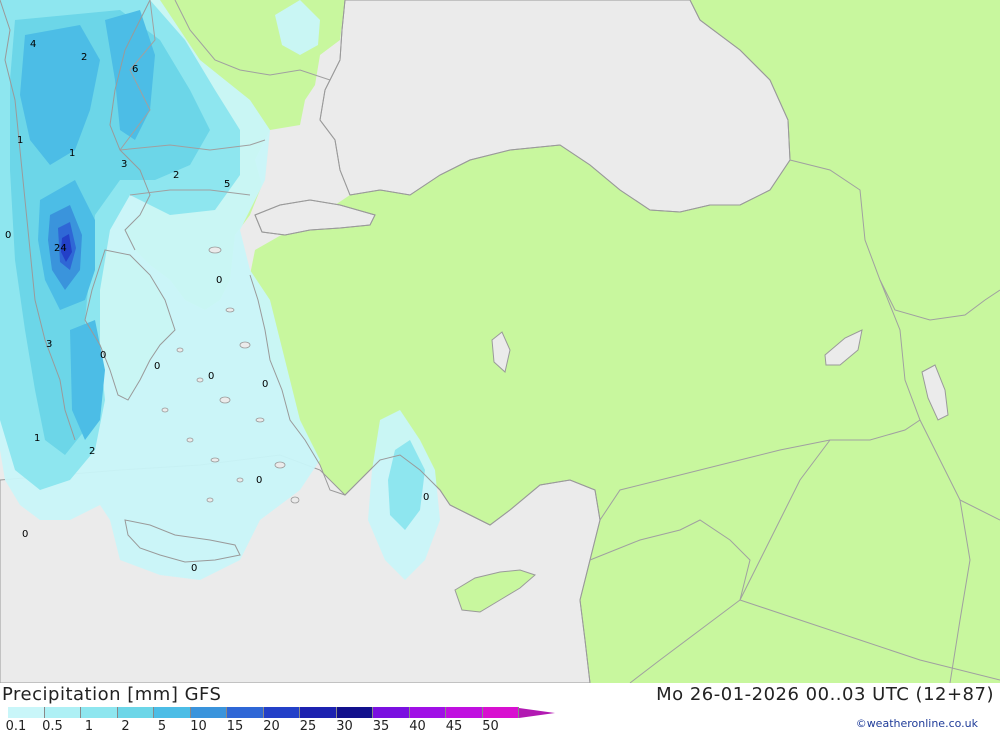 Image resolution: width=1000 pixels, height=734 pixels. I want to click on map-value: 4, so click(33, 44).